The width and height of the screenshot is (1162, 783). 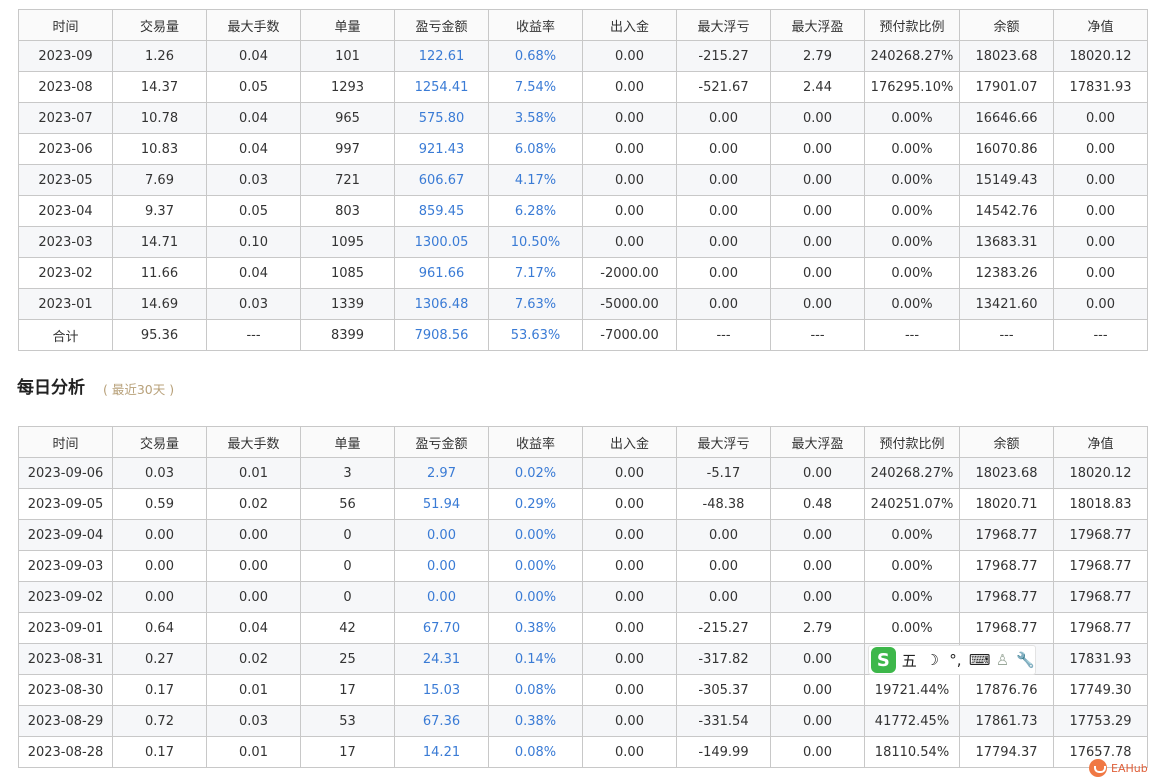 I want to click on cell-return-rate: 0.14%, so click(x=535, y=659).